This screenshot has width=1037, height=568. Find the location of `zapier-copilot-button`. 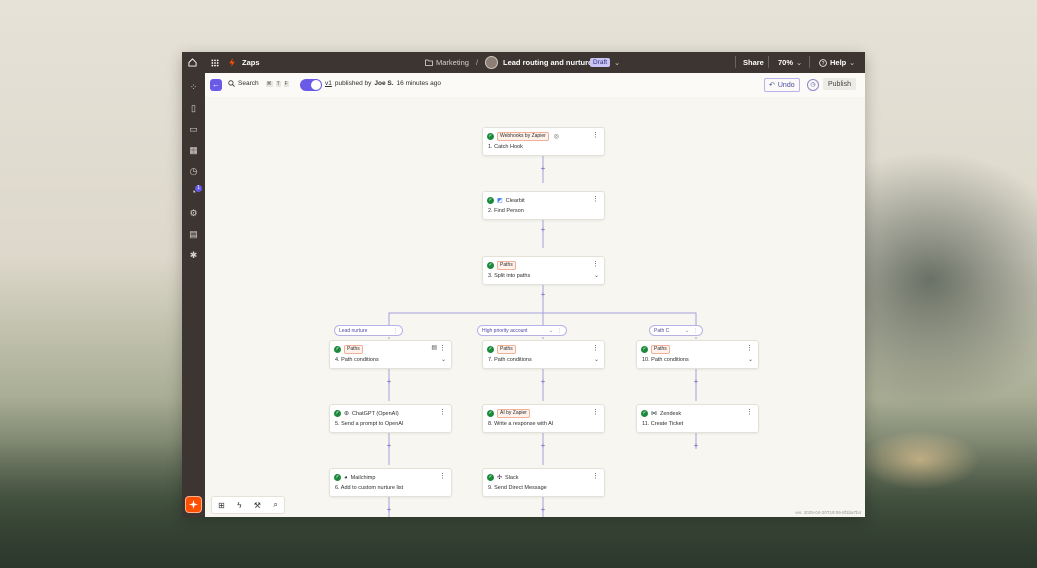

zapier-copilot-button is located at coordinates (193, 504).